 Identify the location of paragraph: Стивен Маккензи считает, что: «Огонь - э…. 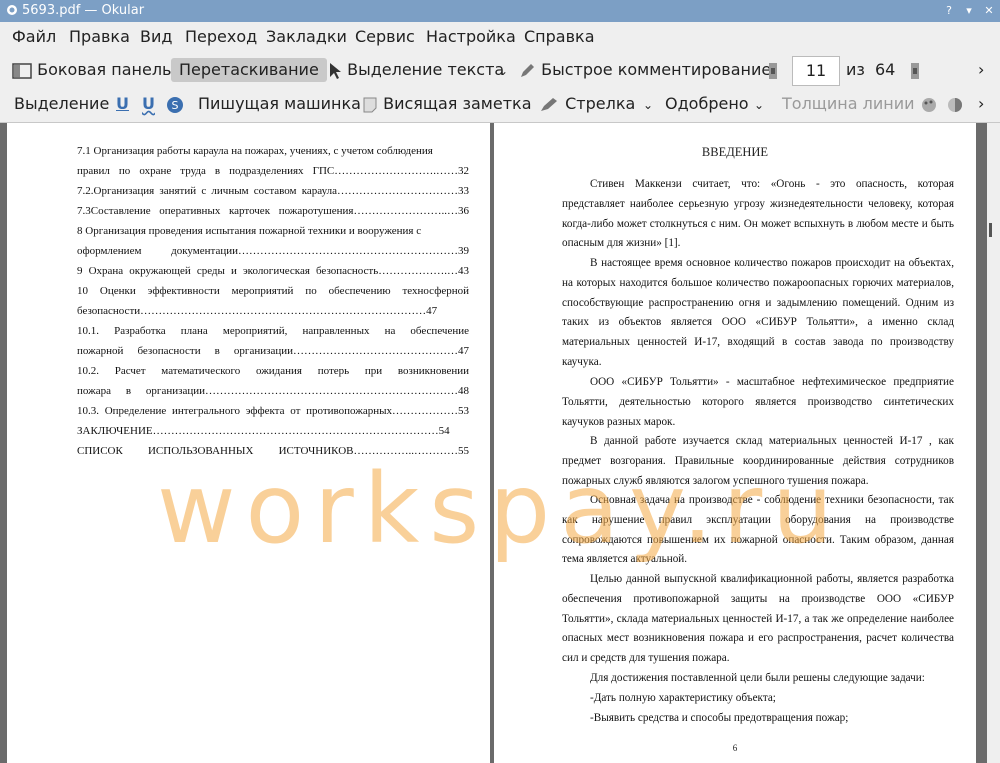
(758, 214).